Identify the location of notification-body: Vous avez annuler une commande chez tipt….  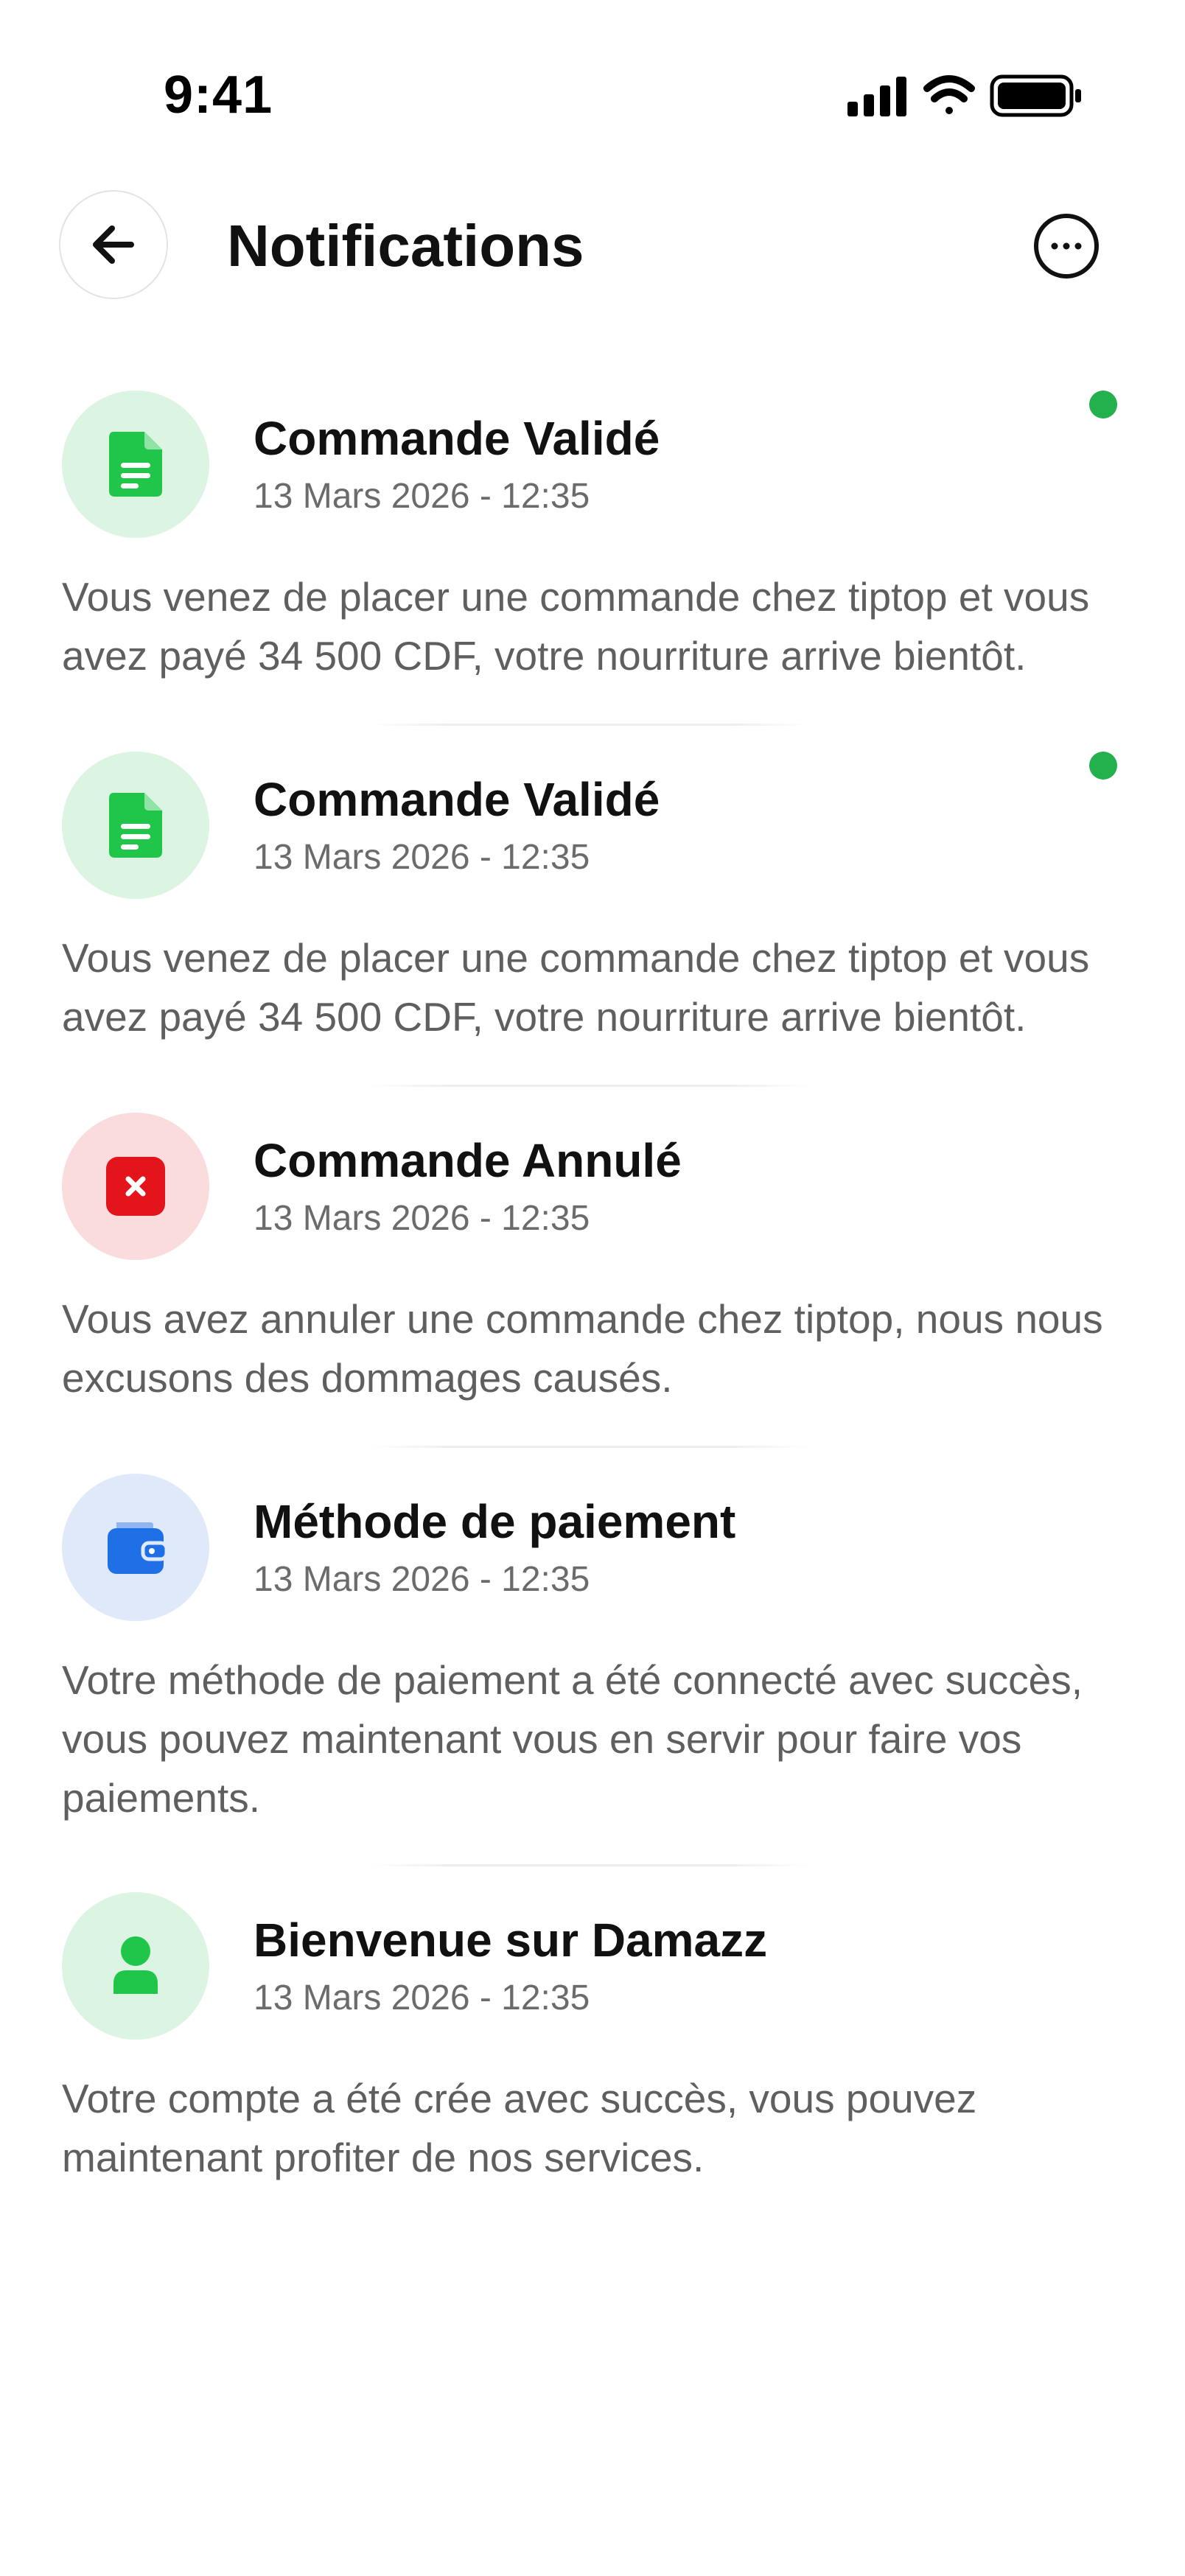
(582, 1348).